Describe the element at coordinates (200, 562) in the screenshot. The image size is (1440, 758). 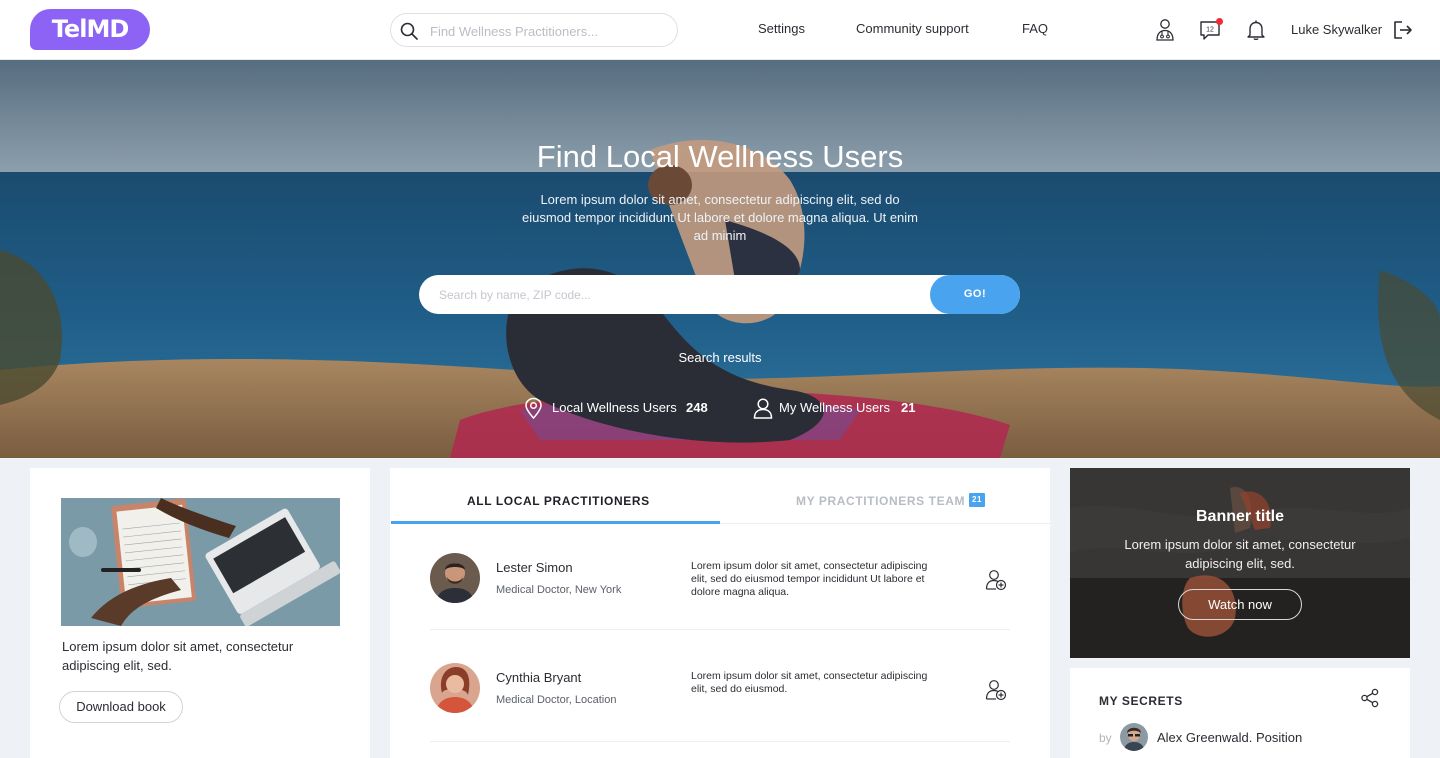
I see `book-image` at that location.